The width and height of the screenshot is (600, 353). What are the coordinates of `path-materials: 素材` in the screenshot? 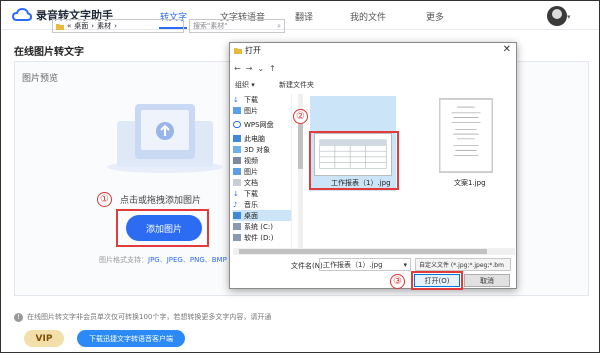 It's located at (104, 26).